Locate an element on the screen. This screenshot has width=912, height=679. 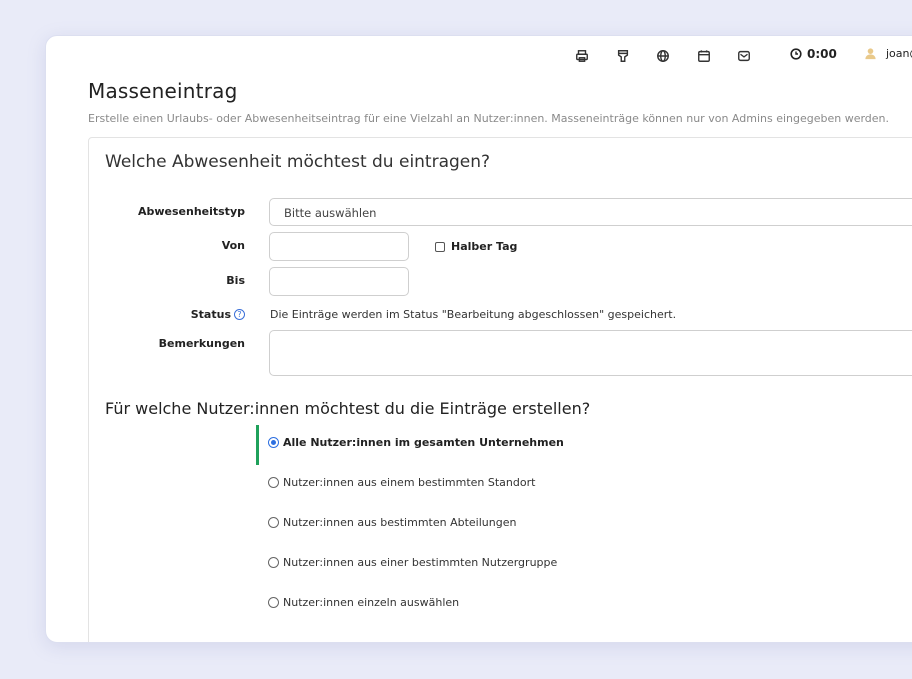
status-label-wrap: Status? is located at coordinates (165, 314).